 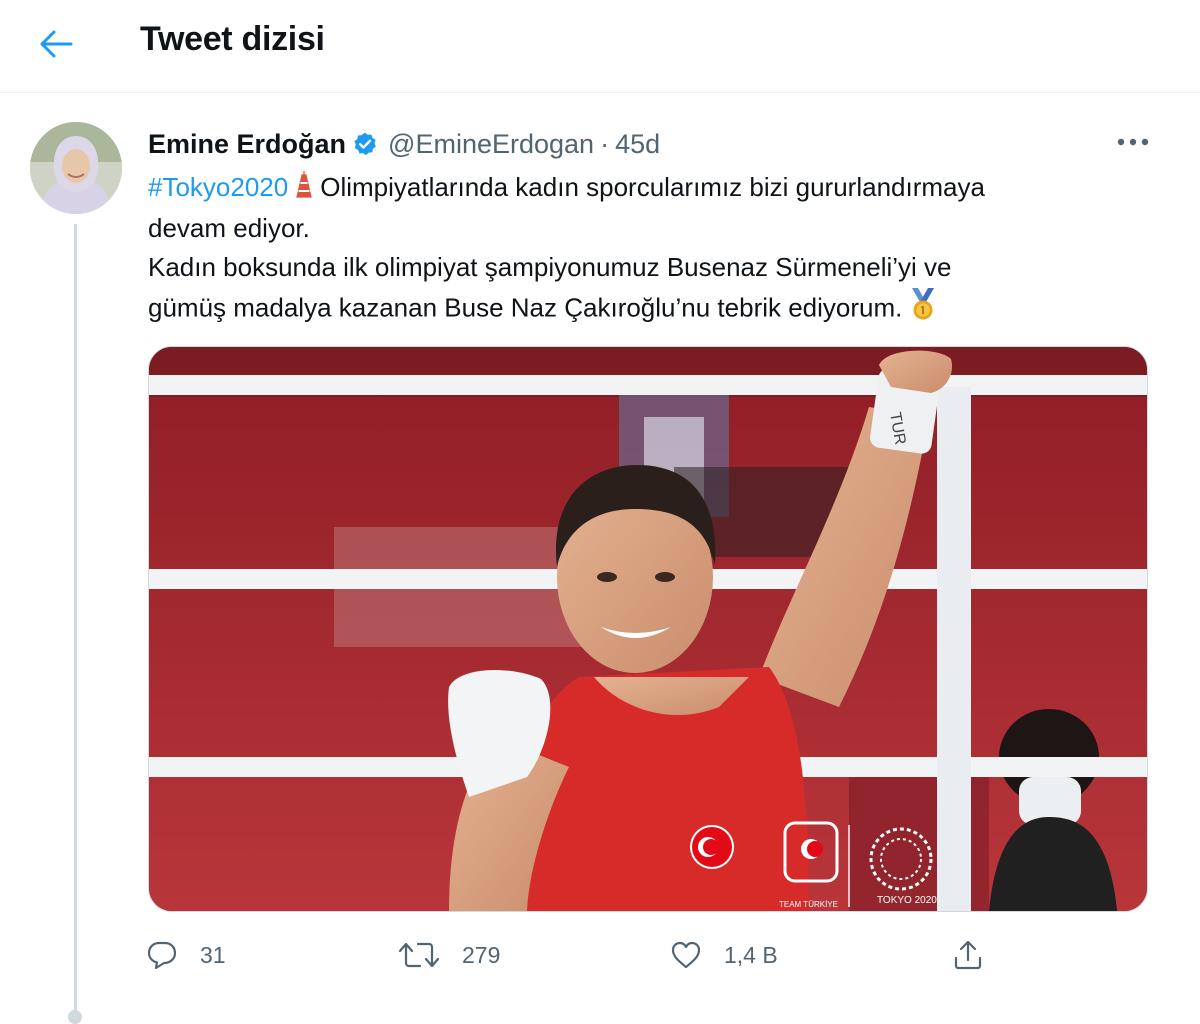 What do you see at coordinates (449, 955) in the screenshot?
I see `retweet-button: 279` at bounding box center [449, 955].